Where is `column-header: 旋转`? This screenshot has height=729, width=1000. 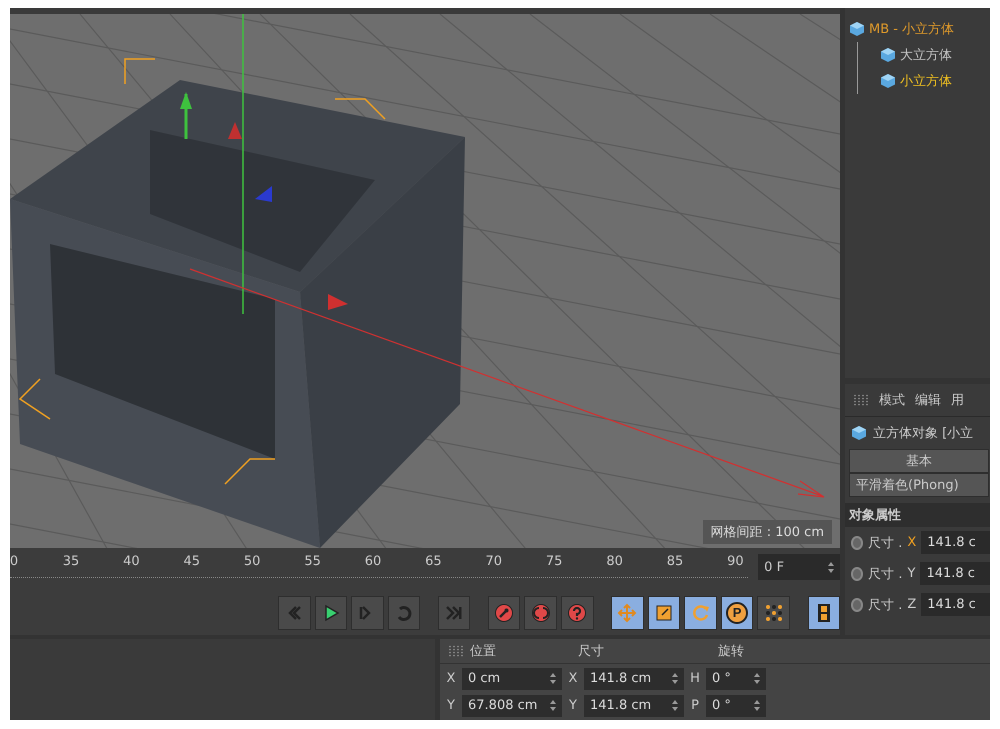
column-header: 旋转 is located at coordinates (731, 651).